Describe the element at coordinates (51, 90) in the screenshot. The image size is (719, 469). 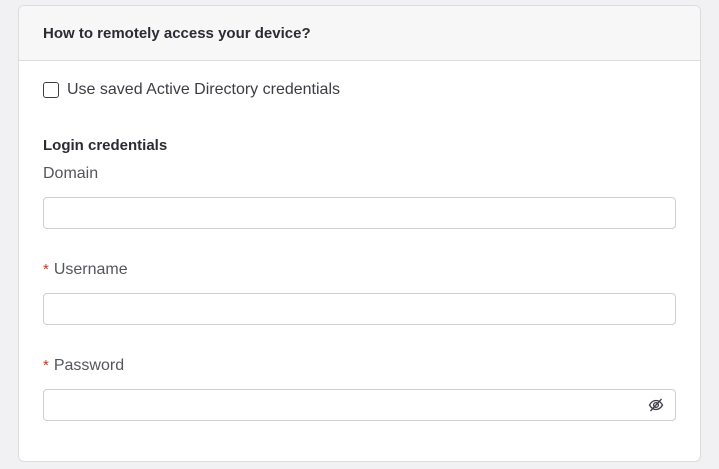
I see `use-saved-credentials-checkbox` at that location.